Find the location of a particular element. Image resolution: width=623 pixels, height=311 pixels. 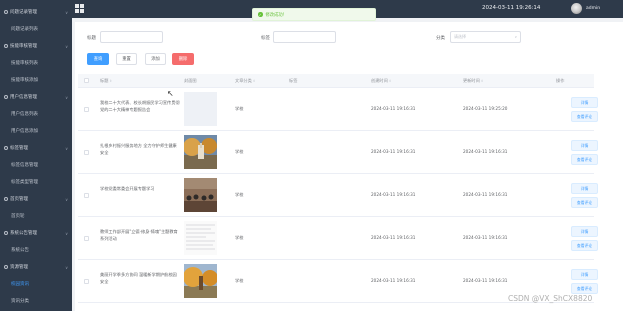

sidebar-label: 技能审核管理 is located at coordinates (23, 47).